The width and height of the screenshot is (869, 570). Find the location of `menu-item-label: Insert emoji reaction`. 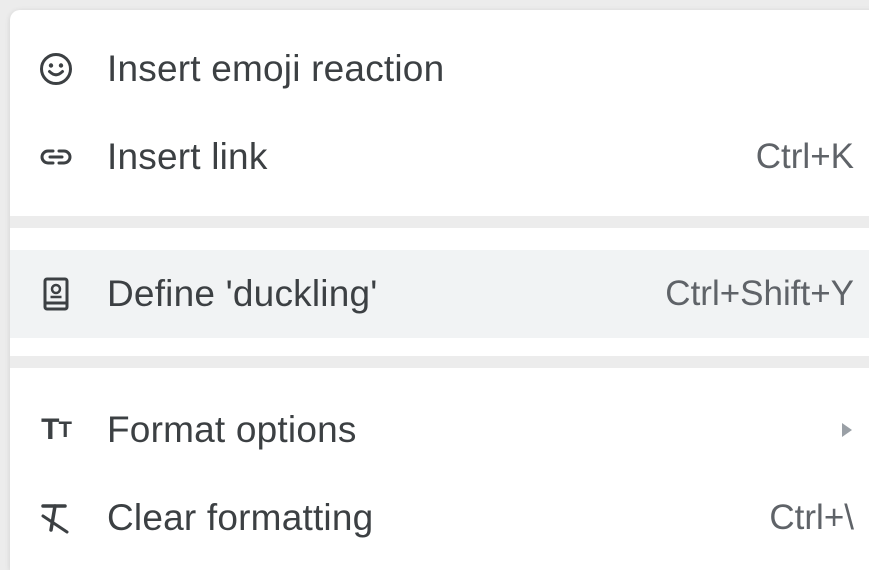

menu-item-label: Insert emoji reaction is located at coordinates (276, 68).